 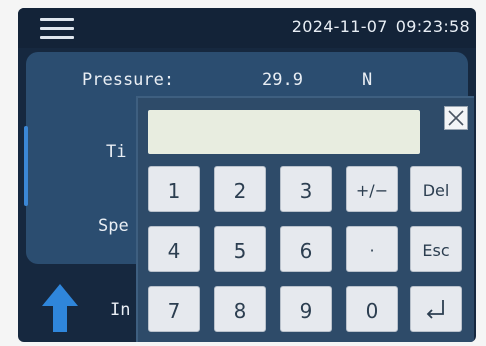 I want to click on close-keypad-button, so click(x=456, y=118).